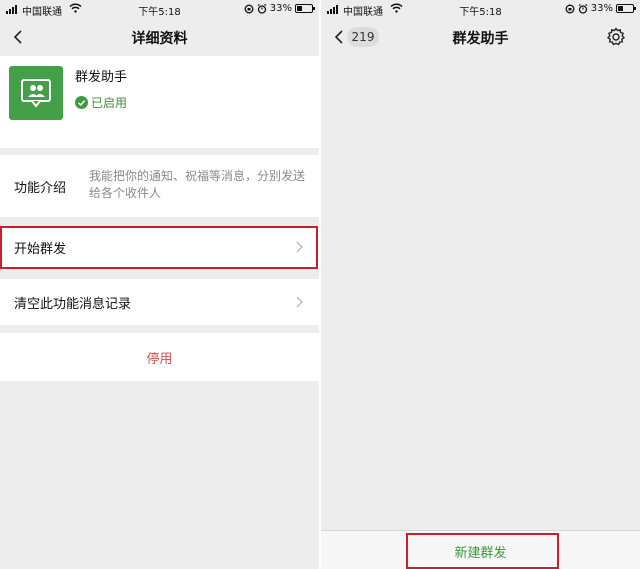 The image size is (640, 569). Describe the element at coordinates (40, 188) in the screenshot. I see `function-intro-label: 功能介绍` at that location.